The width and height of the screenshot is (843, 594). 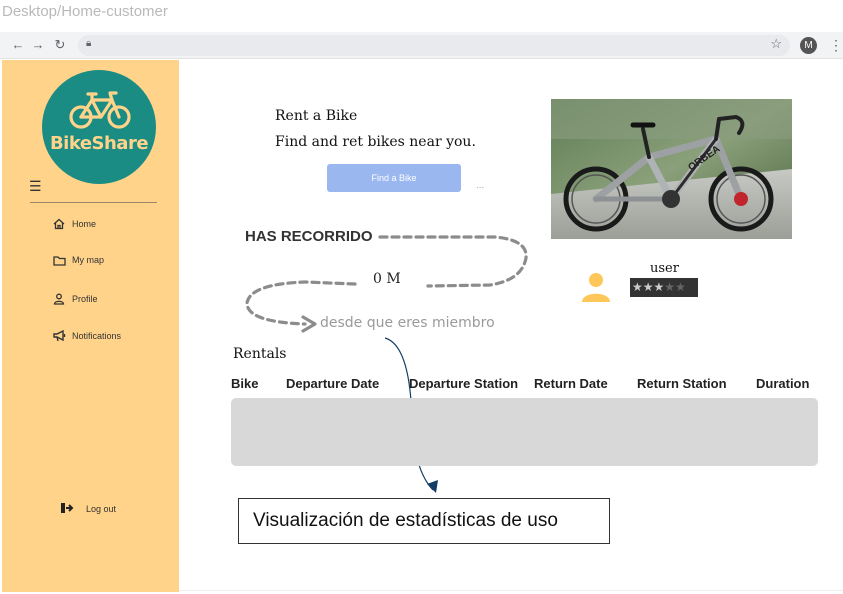 What do you see at coordinates (783, 383) in the screenshot?
I see `column-header-duration: Duration` at bounding box center [783, 383].